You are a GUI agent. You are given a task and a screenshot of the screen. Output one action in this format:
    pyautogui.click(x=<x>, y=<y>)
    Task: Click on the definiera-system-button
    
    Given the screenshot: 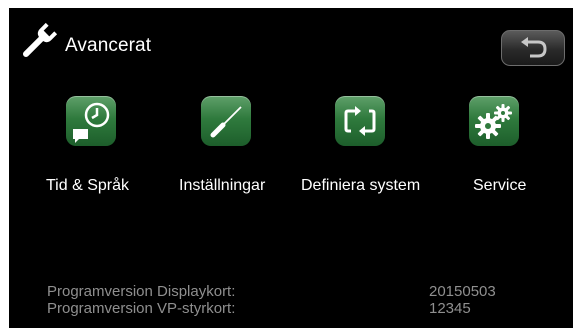 What is the action you would take?
    pyautogui.click(x=360, y=121)
    